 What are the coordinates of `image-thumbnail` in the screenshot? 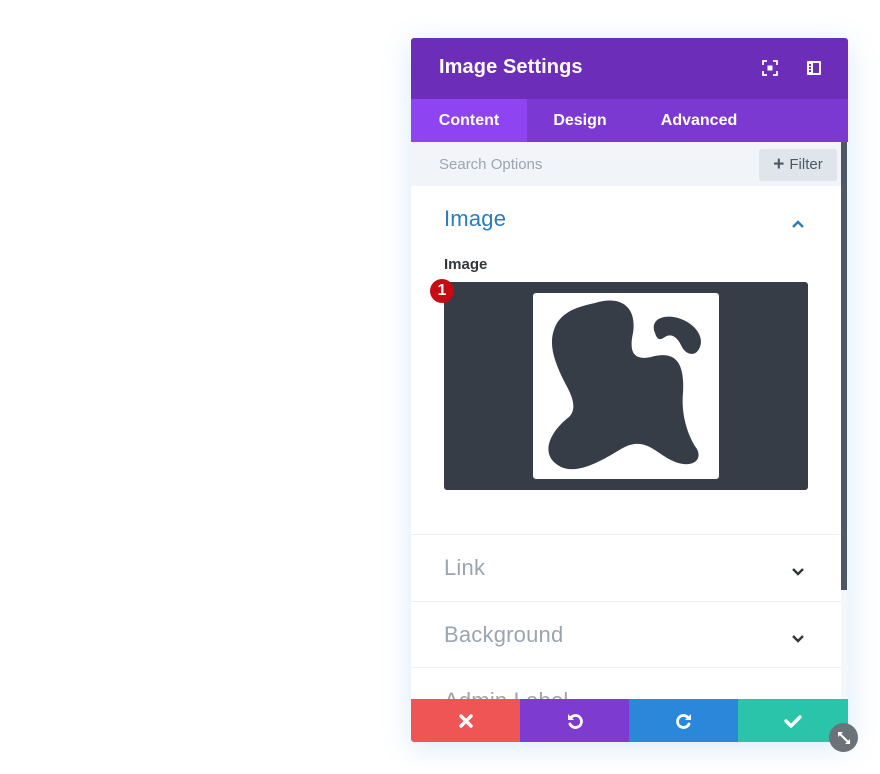 It's located at (626, 386).